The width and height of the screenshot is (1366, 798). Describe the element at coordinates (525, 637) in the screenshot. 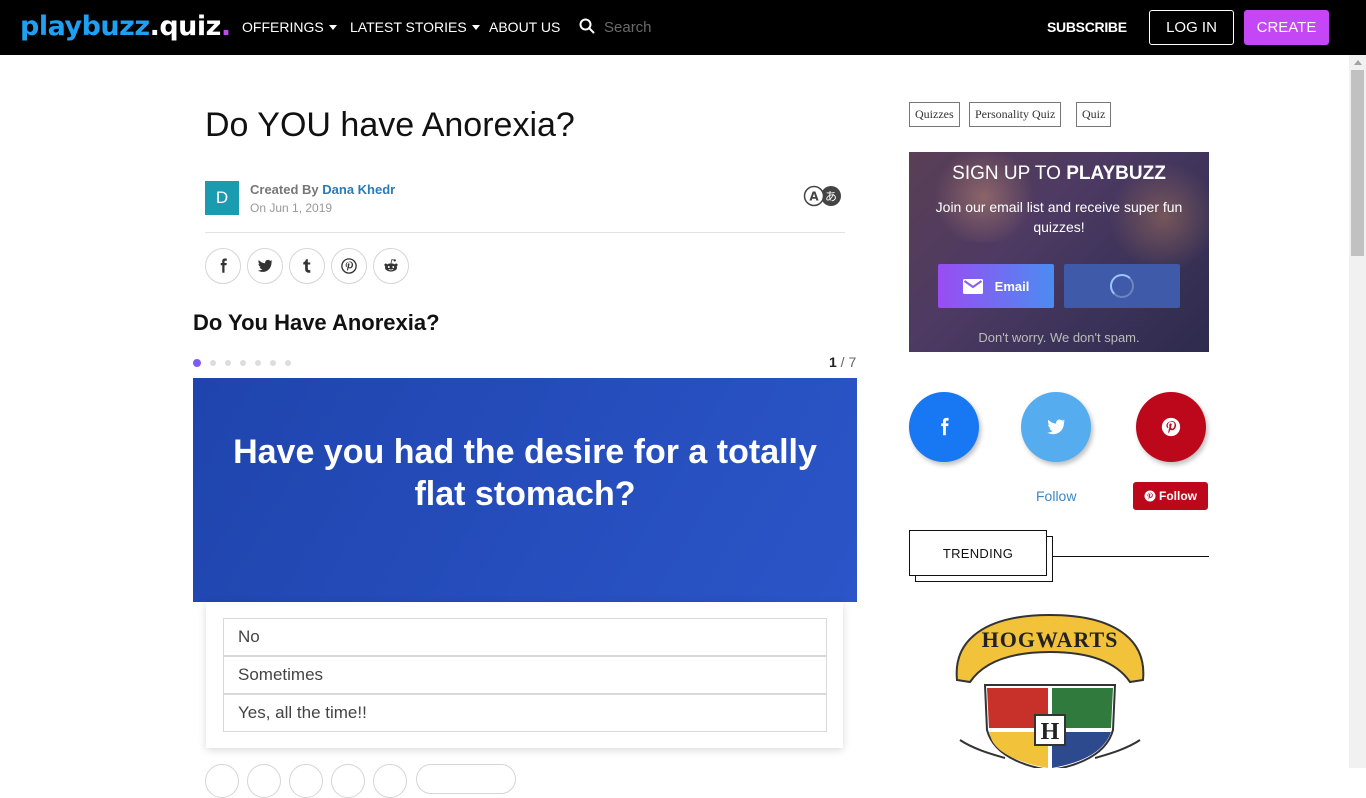

I see `answer-option: No` at that location.